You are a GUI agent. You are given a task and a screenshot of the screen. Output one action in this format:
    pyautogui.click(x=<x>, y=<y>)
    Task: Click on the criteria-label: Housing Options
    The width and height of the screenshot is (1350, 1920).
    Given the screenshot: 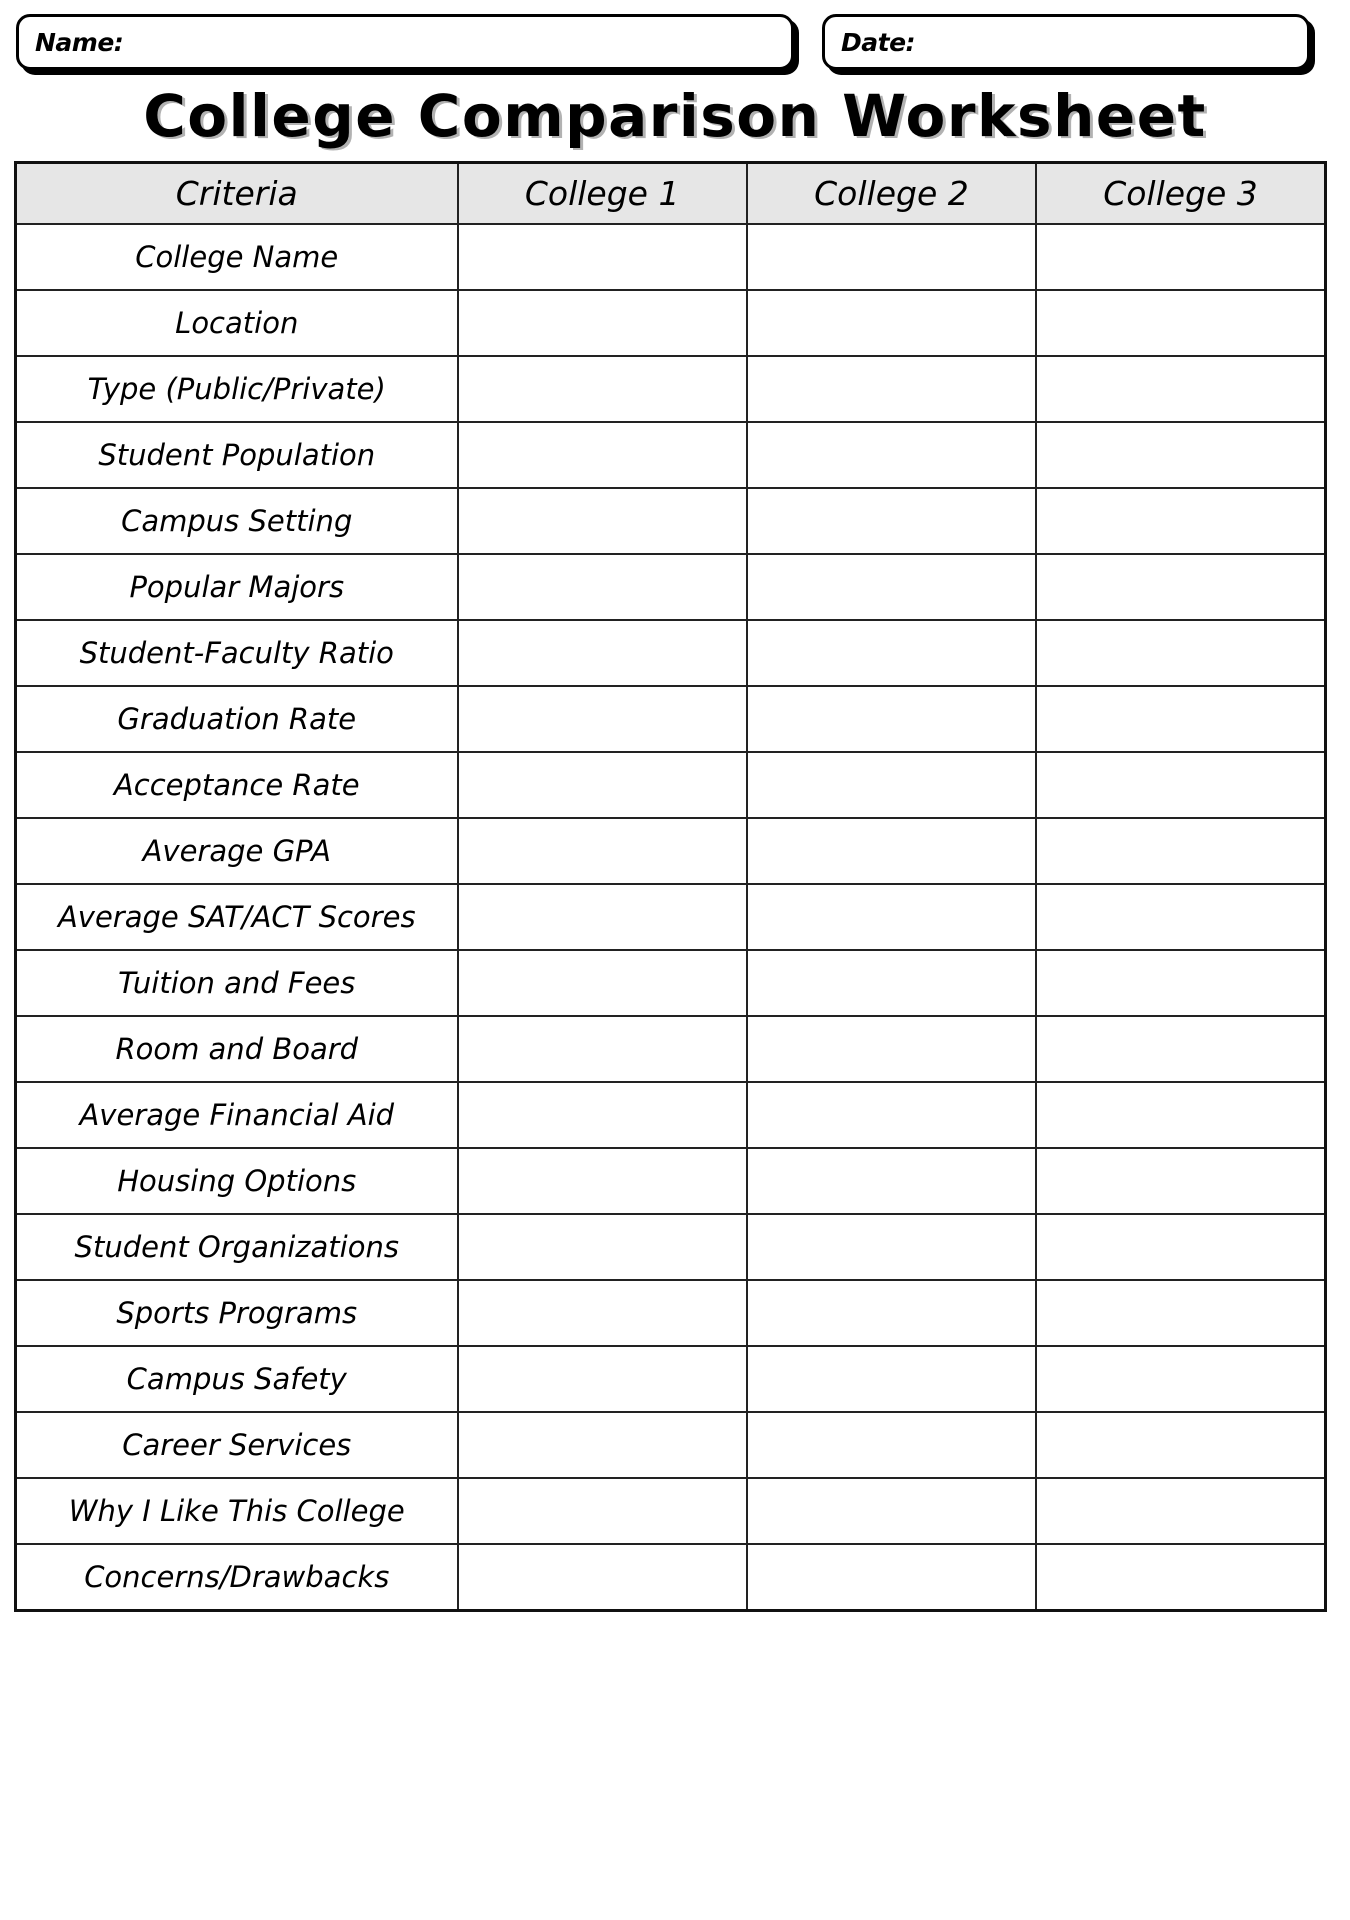 What is the action you would take?
    pyautogui.click(x=237, y=1180)
    